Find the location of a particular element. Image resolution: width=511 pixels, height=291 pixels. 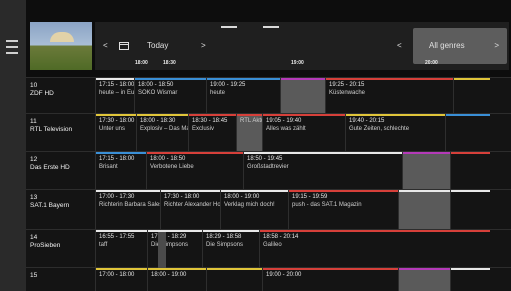

program-title: SOKO Wismar is located at coordinates (158, 92).